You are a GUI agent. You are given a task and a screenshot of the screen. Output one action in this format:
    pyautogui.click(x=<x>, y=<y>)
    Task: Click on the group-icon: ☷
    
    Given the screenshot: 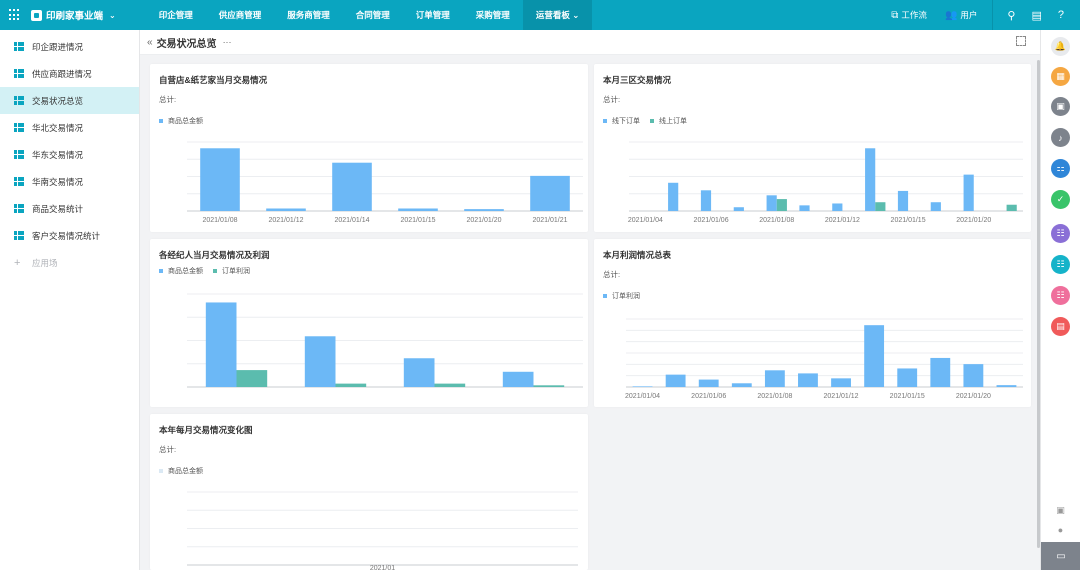 What is the action you would take?
    pyautogui.click(x=1060, y=264)
    